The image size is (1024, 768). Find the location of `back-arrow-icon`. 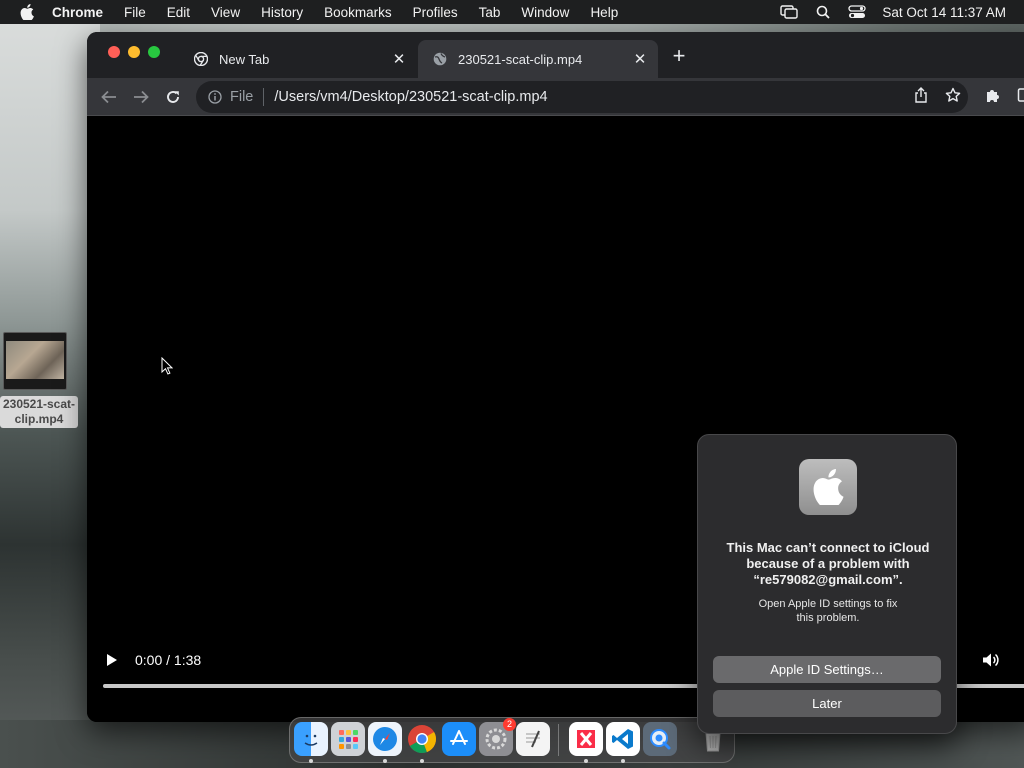

back-arrow-icon is located at coordinates (109, 97).